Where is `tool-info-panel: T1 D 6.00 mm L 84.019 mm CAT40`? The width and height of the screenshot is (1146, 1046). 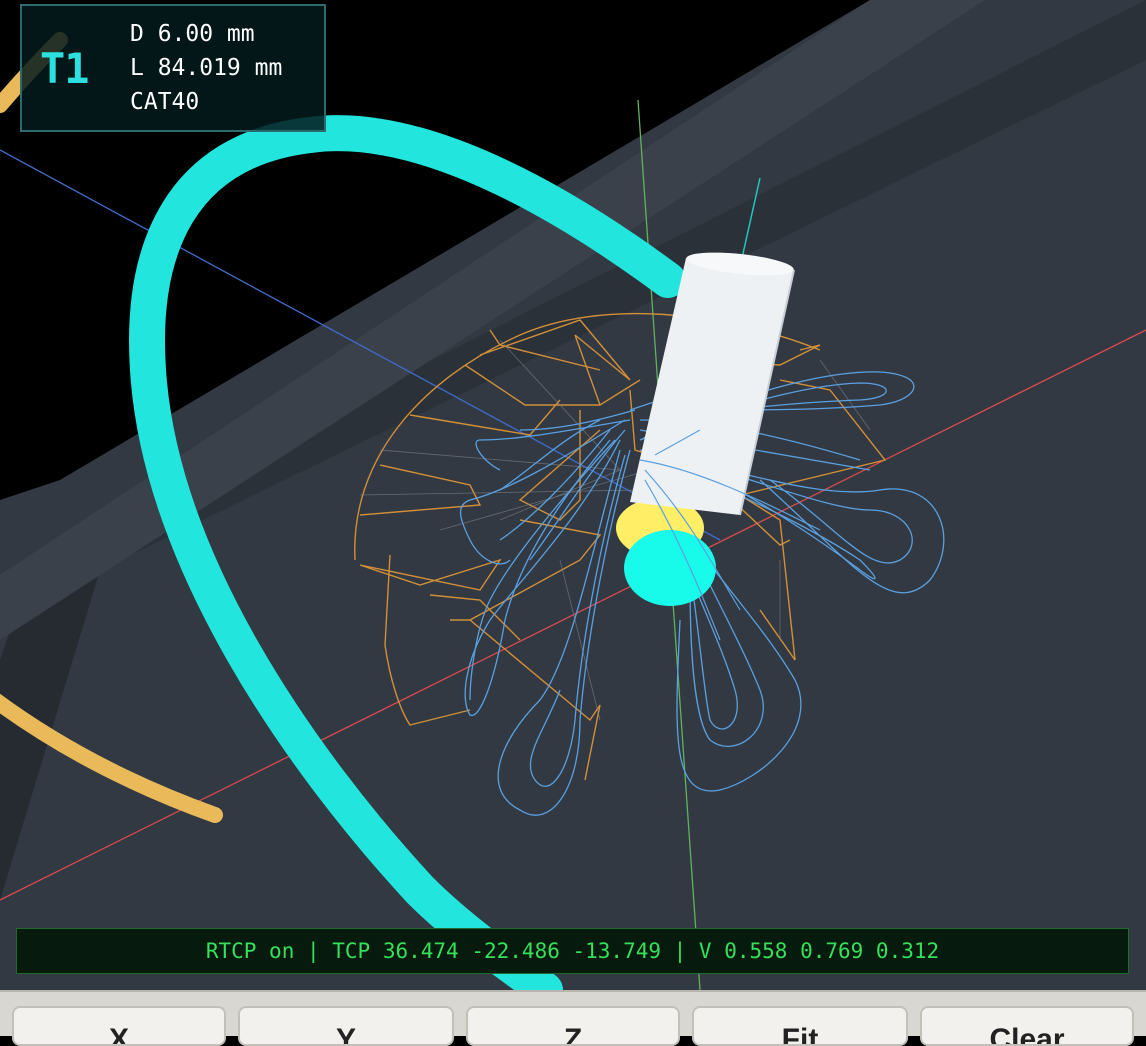
tool-info-panel: T1 D 6.00 mm L 84.019 mm CAT40 is located at coordinates (173, 68).